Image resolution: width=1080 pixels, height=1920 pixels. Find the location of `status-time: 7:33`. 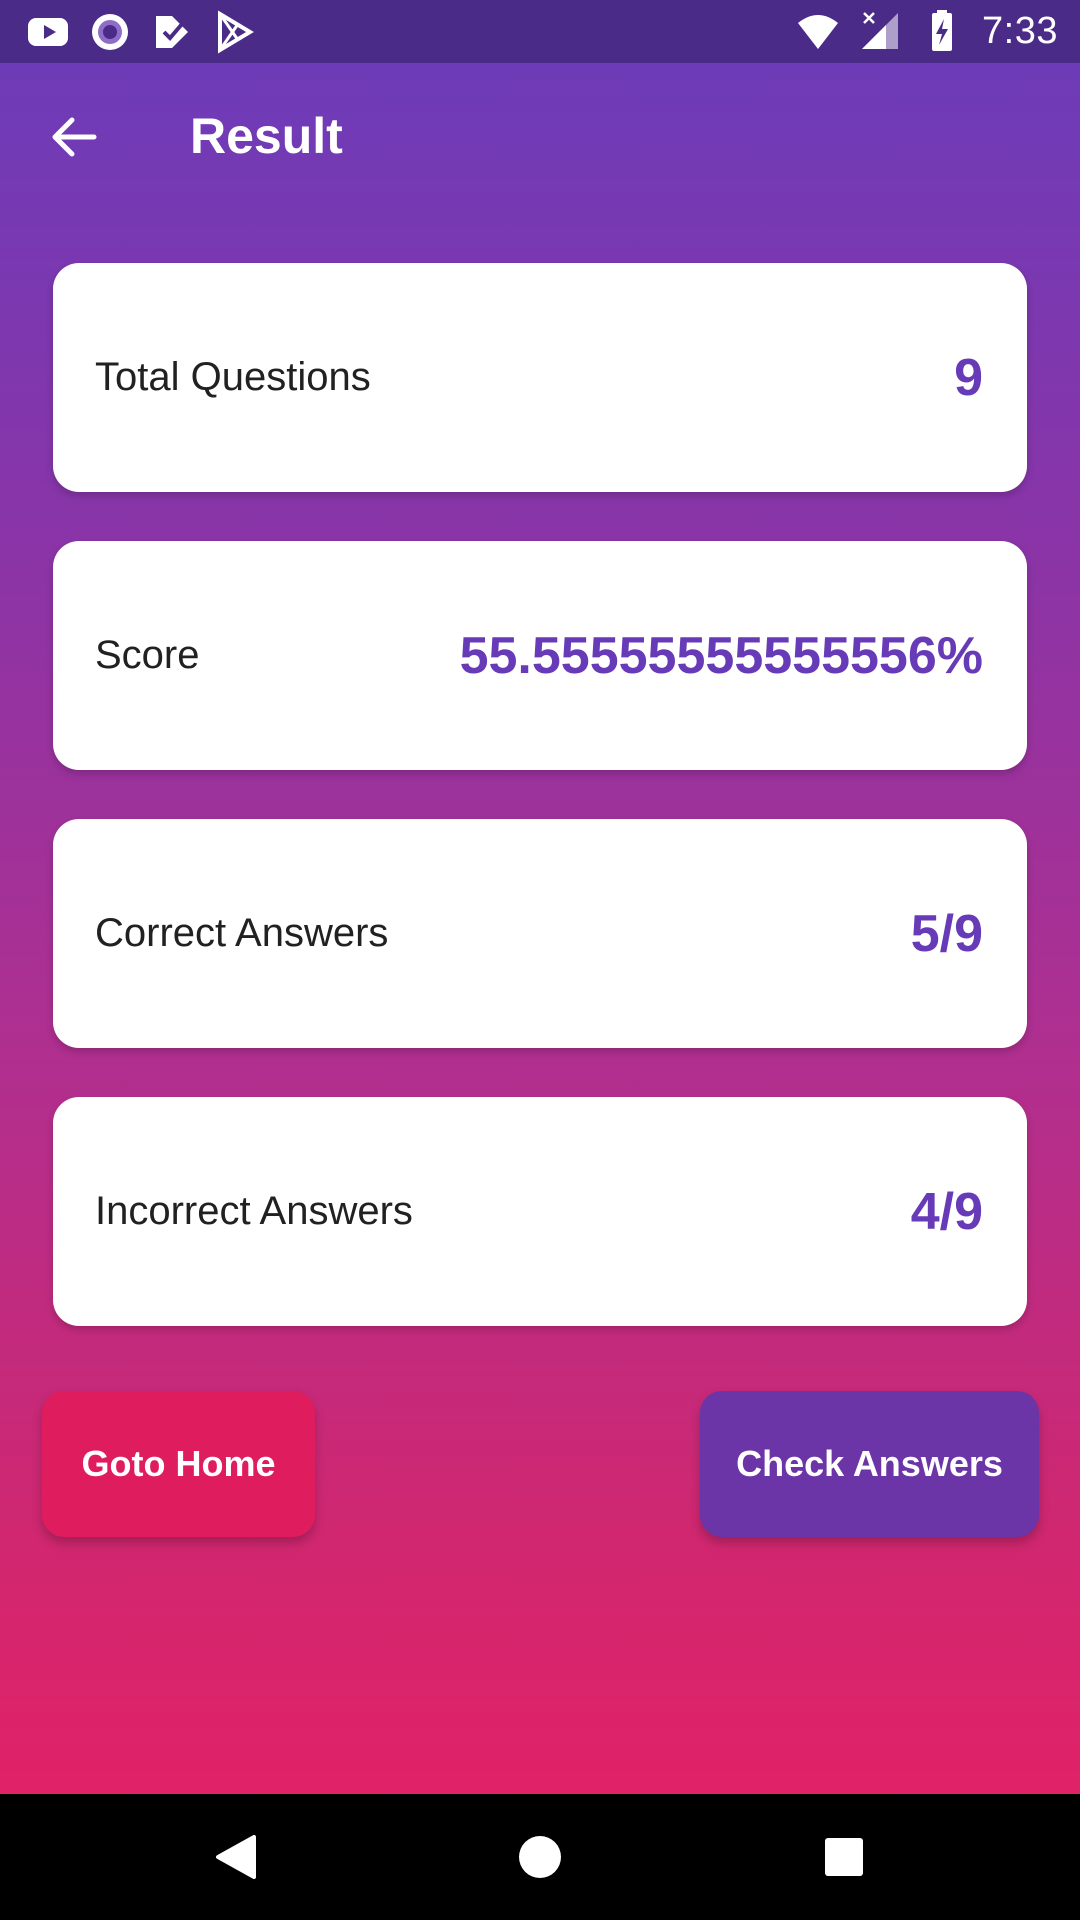

status-time: 7:33 is located at coordinates (1020, 30).